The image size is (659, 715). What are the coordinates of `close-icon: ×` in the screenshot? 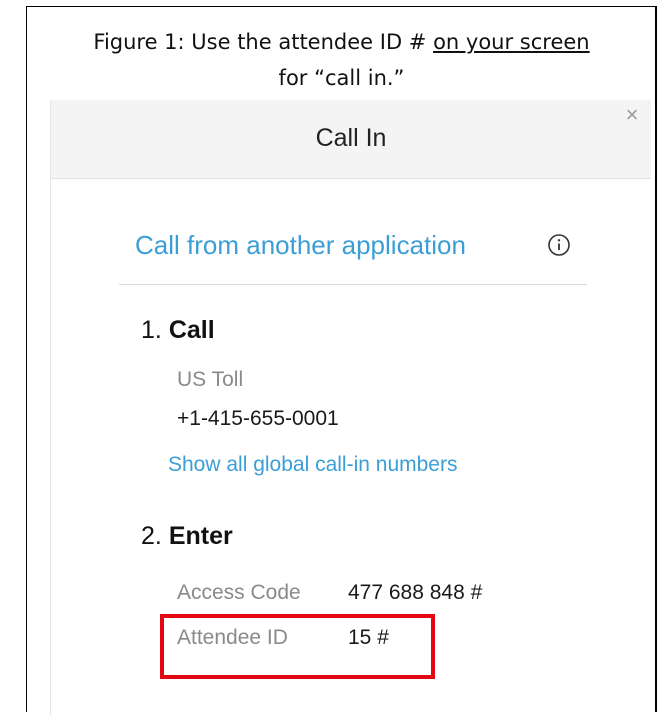 It's located at (632, 115).